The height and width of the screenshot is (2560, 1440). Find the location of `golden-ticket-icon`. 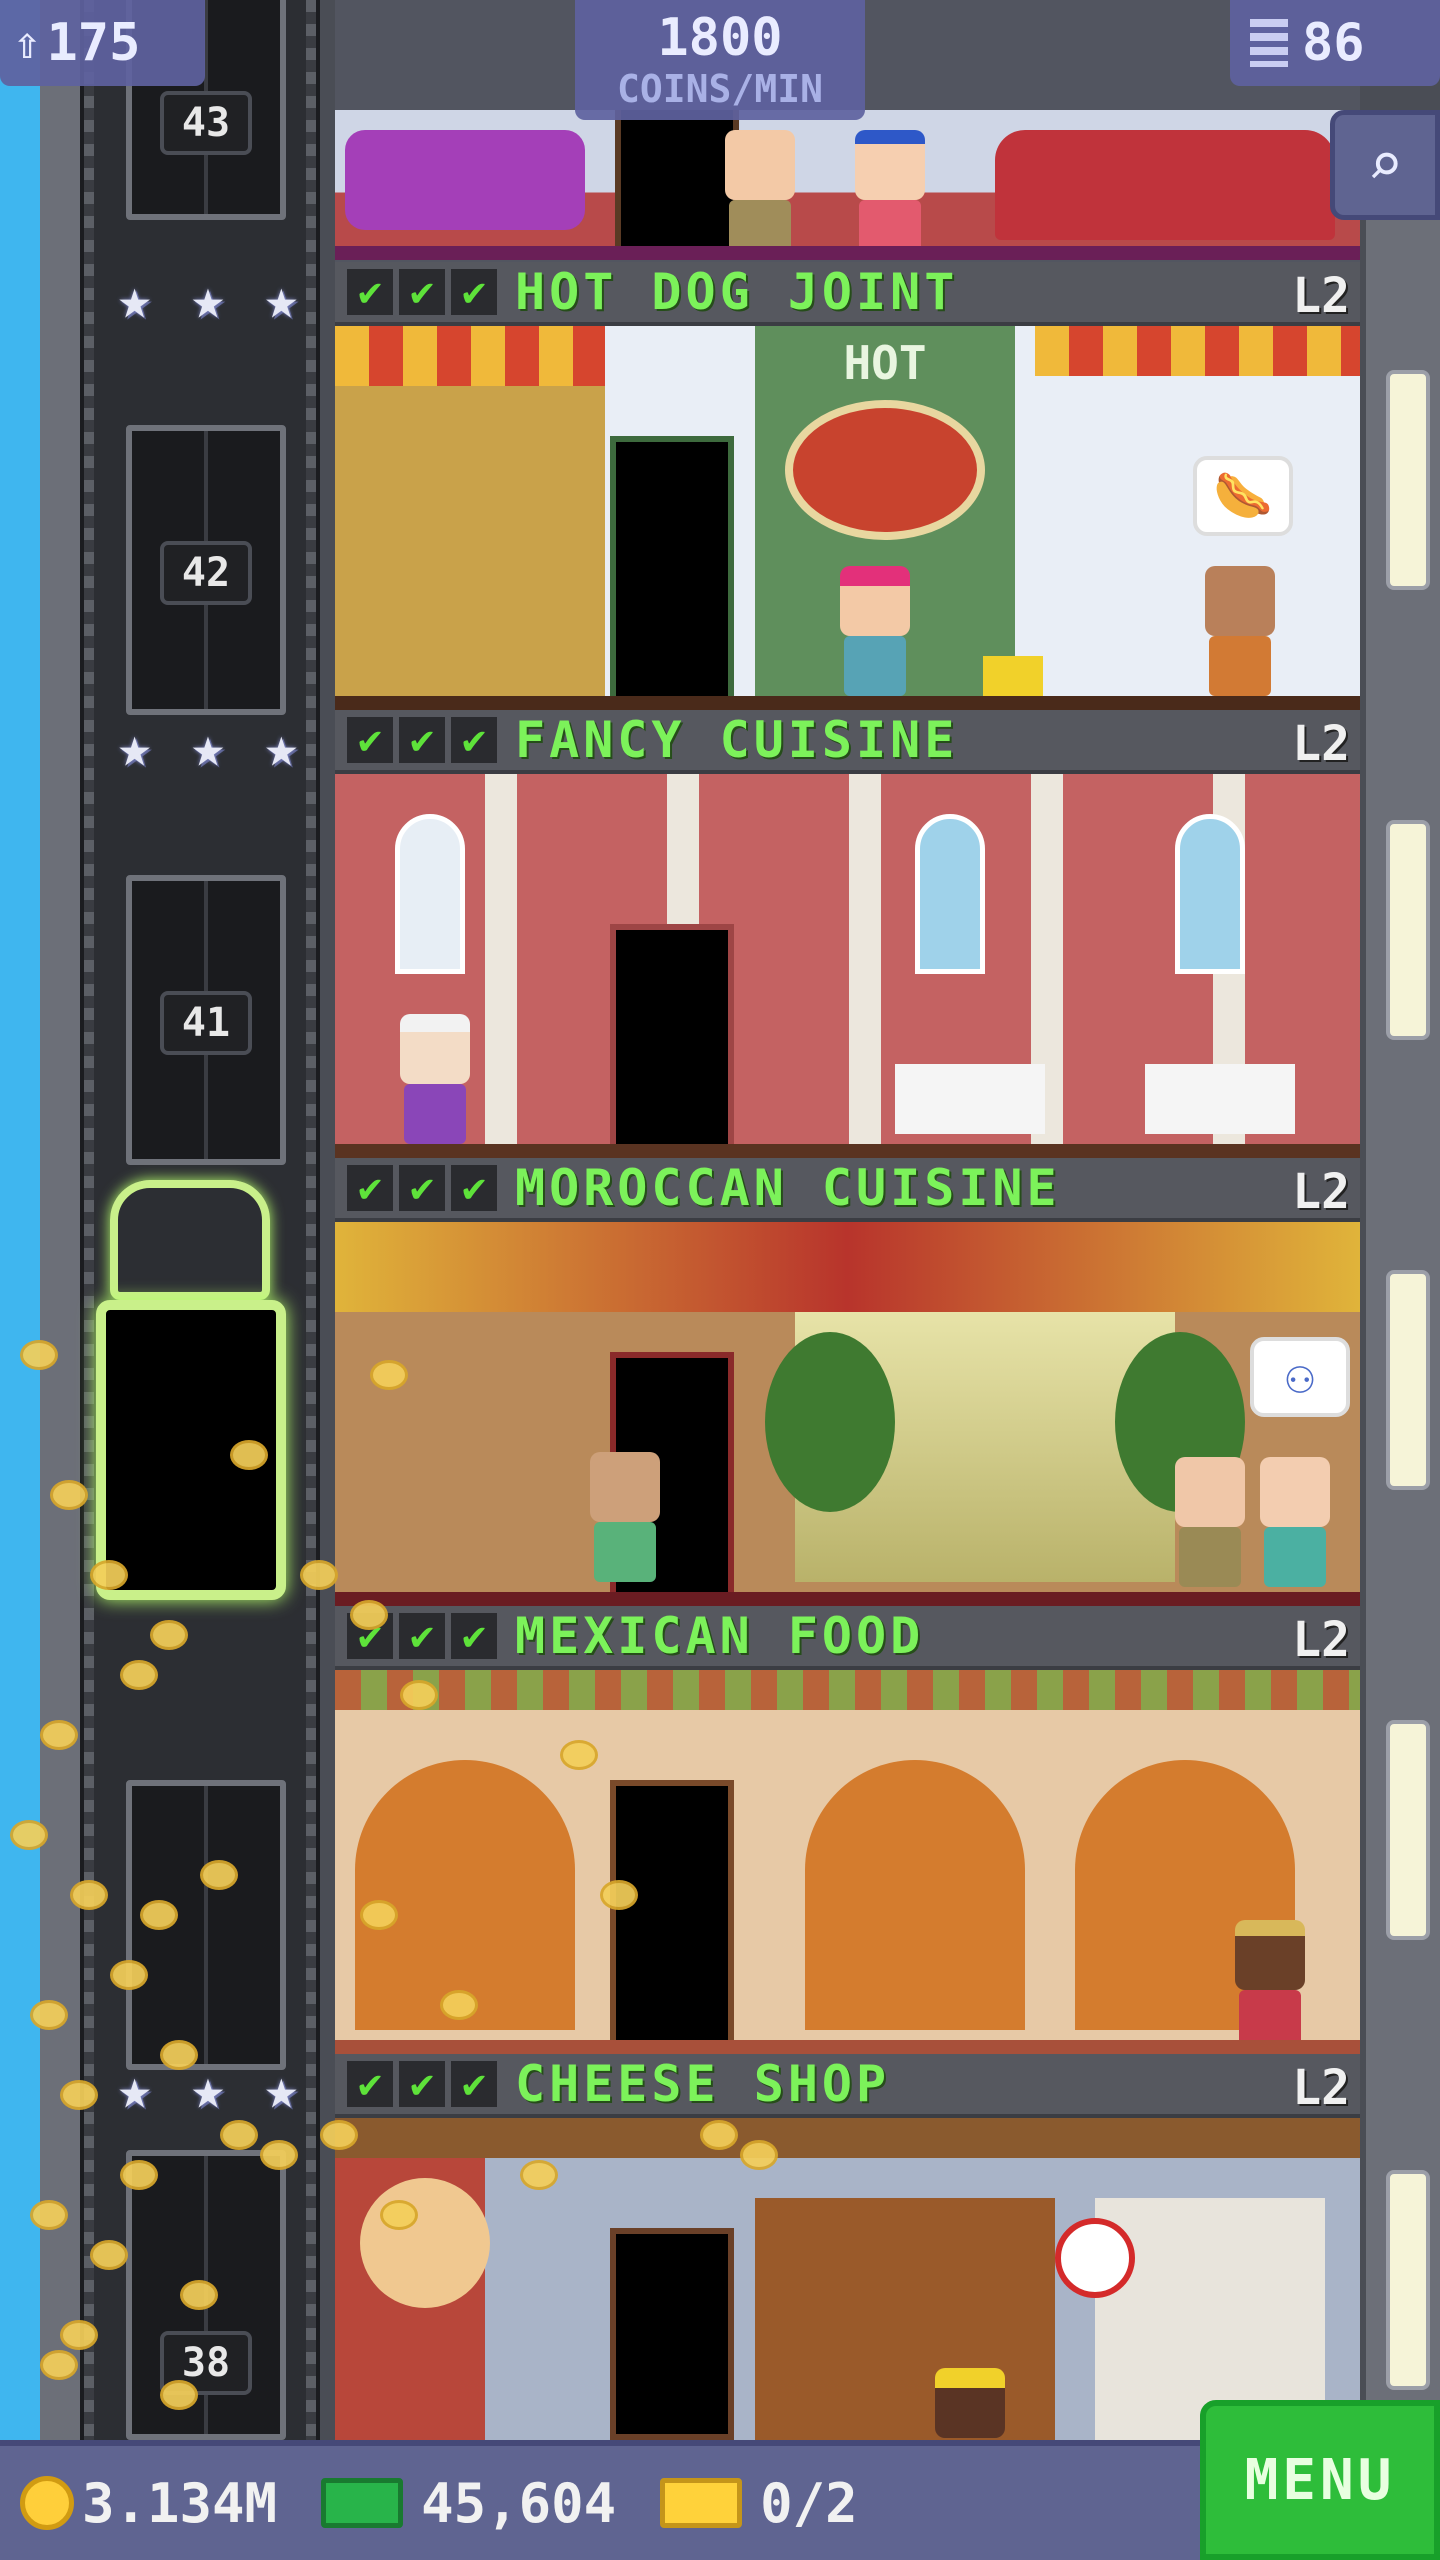

golden-ticket-icon is located at coordinates (701, 2503).